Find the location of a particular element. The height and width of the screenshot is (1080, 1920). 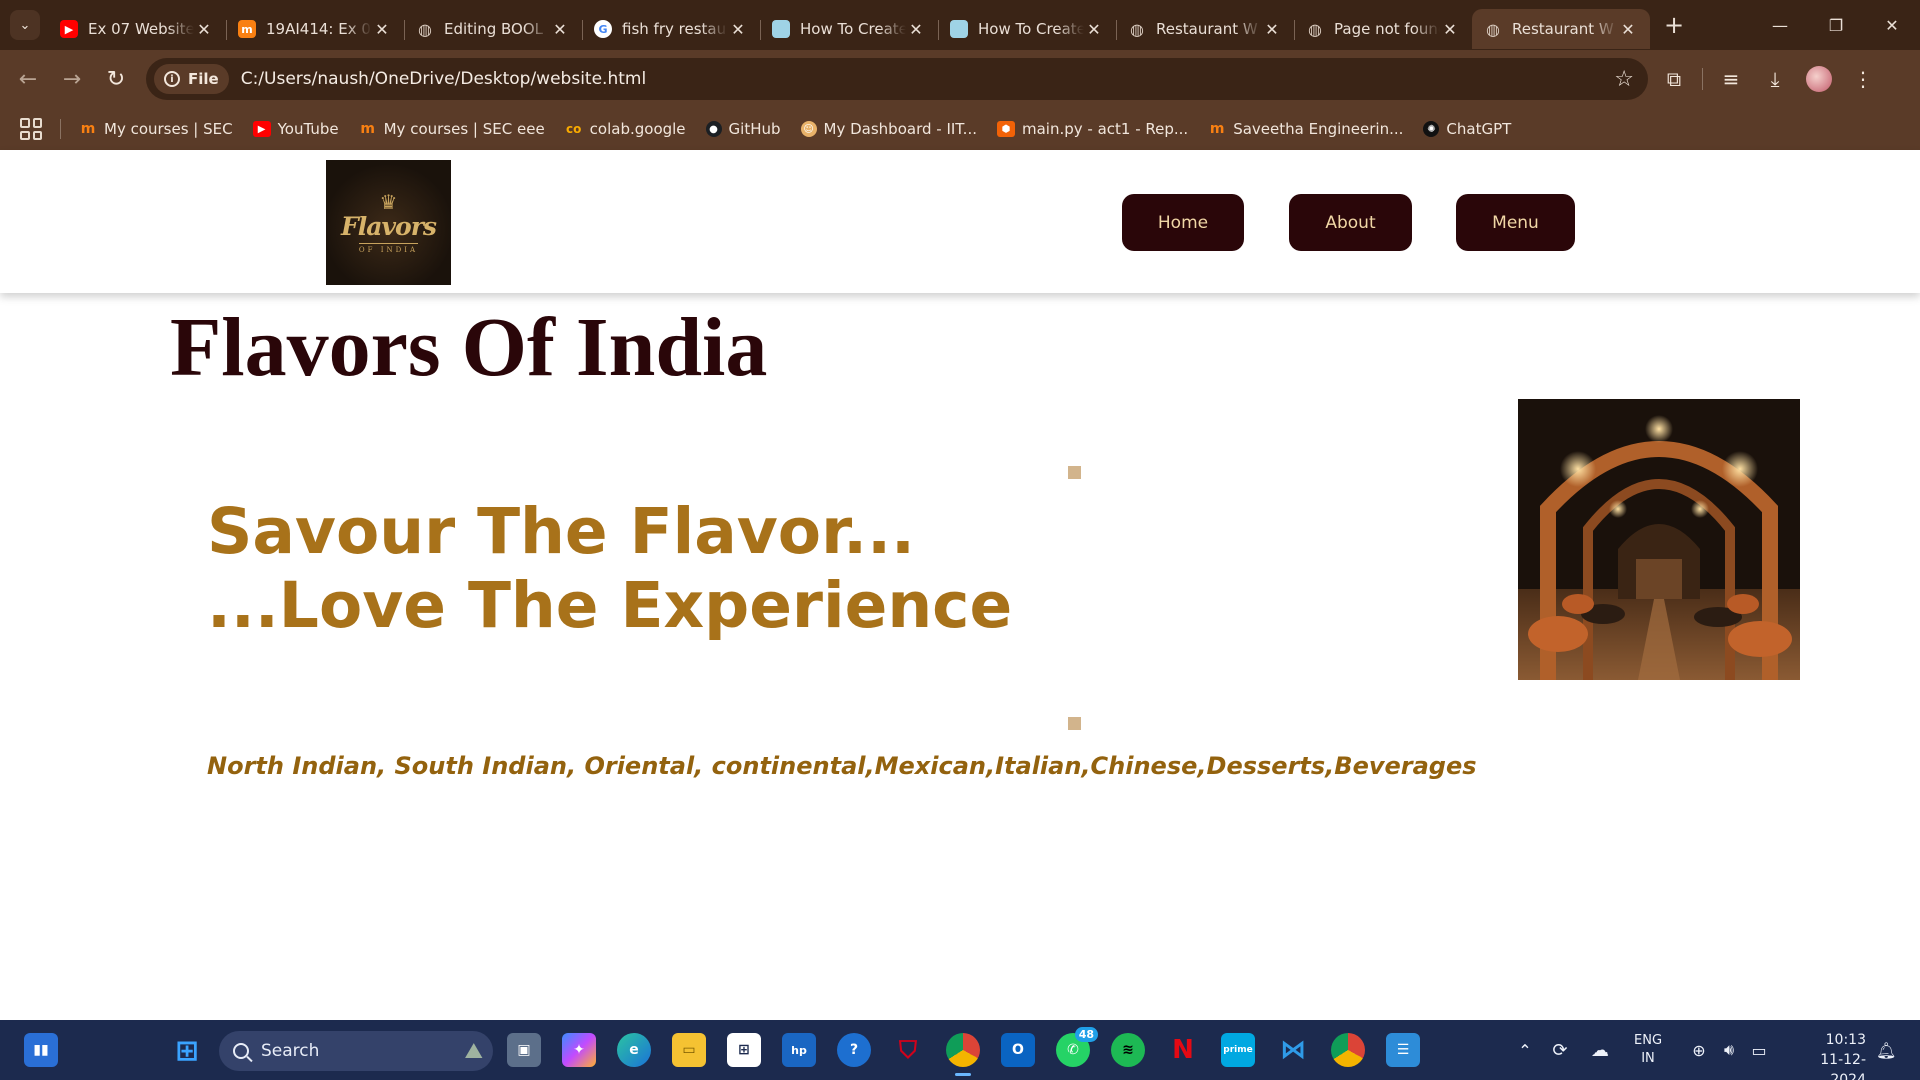

file-explorer-icon: ▭ is located at coordinates (689, 1050).